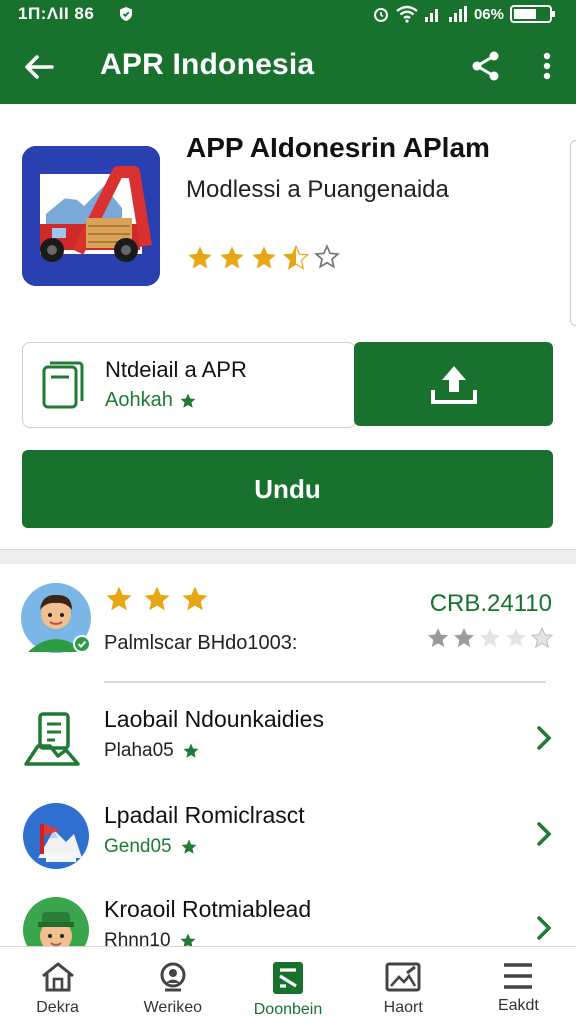 Image resolution: width=576 pixels, height=1024 pixels. Describe the element at coordinates (325, 682) in the screenshot. I see `divider` at that location.